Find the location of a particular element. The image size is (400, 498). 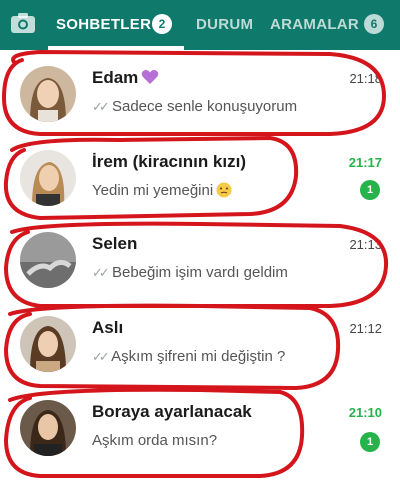

chat-name: Selen is located at coordinates (115, 243).